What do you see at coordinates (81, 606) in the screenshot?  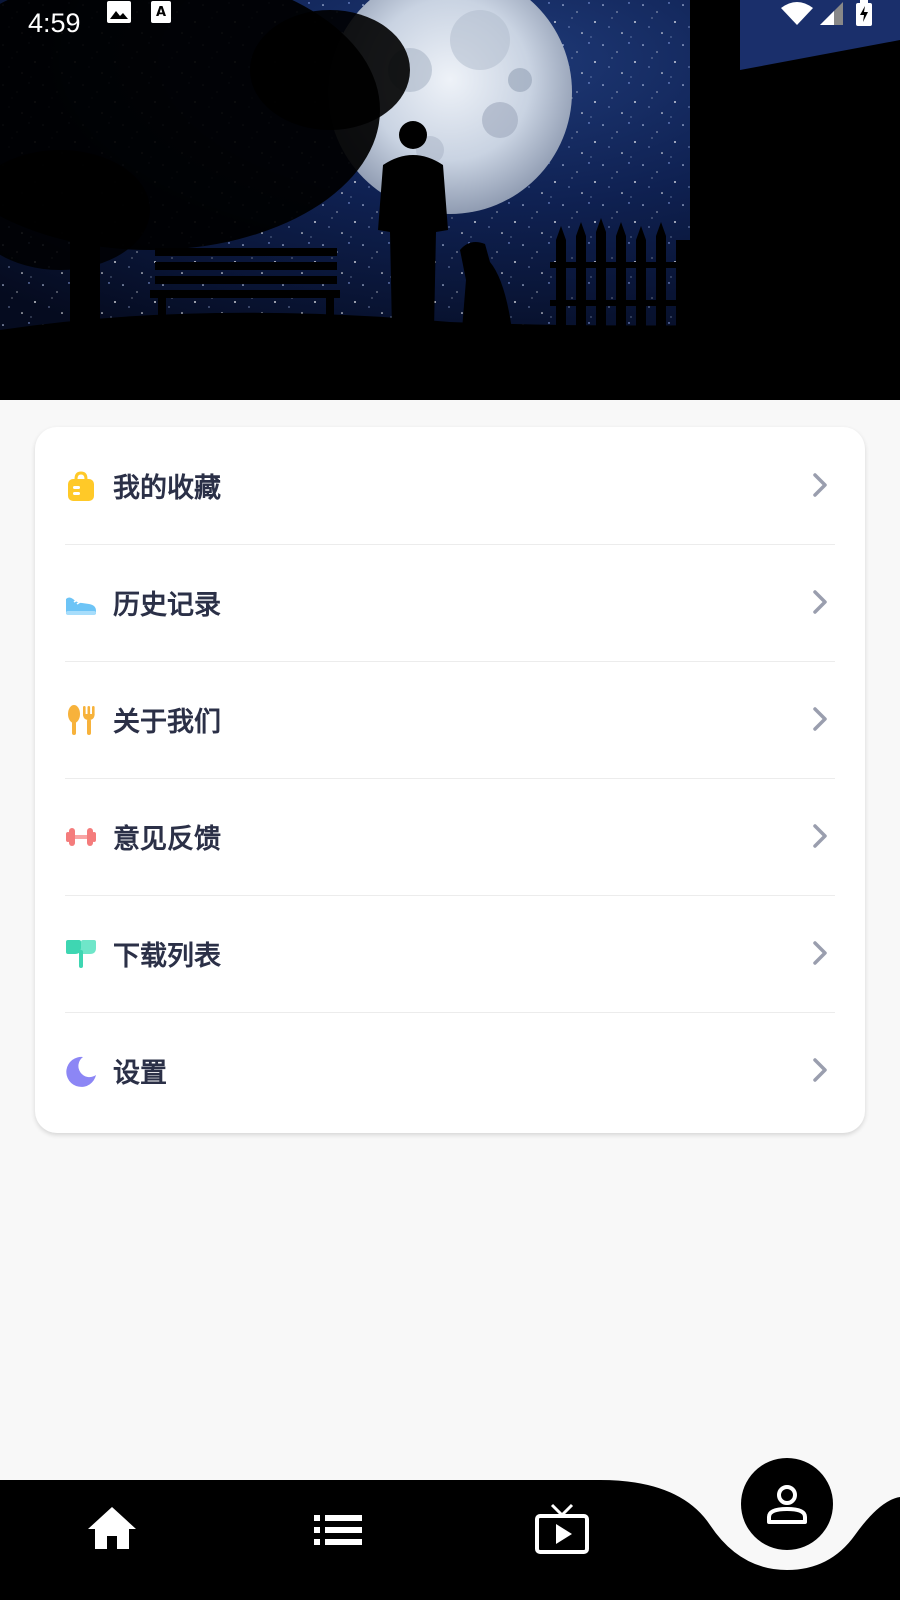 I see `shoe-icon` at bounding box center [81, 606].